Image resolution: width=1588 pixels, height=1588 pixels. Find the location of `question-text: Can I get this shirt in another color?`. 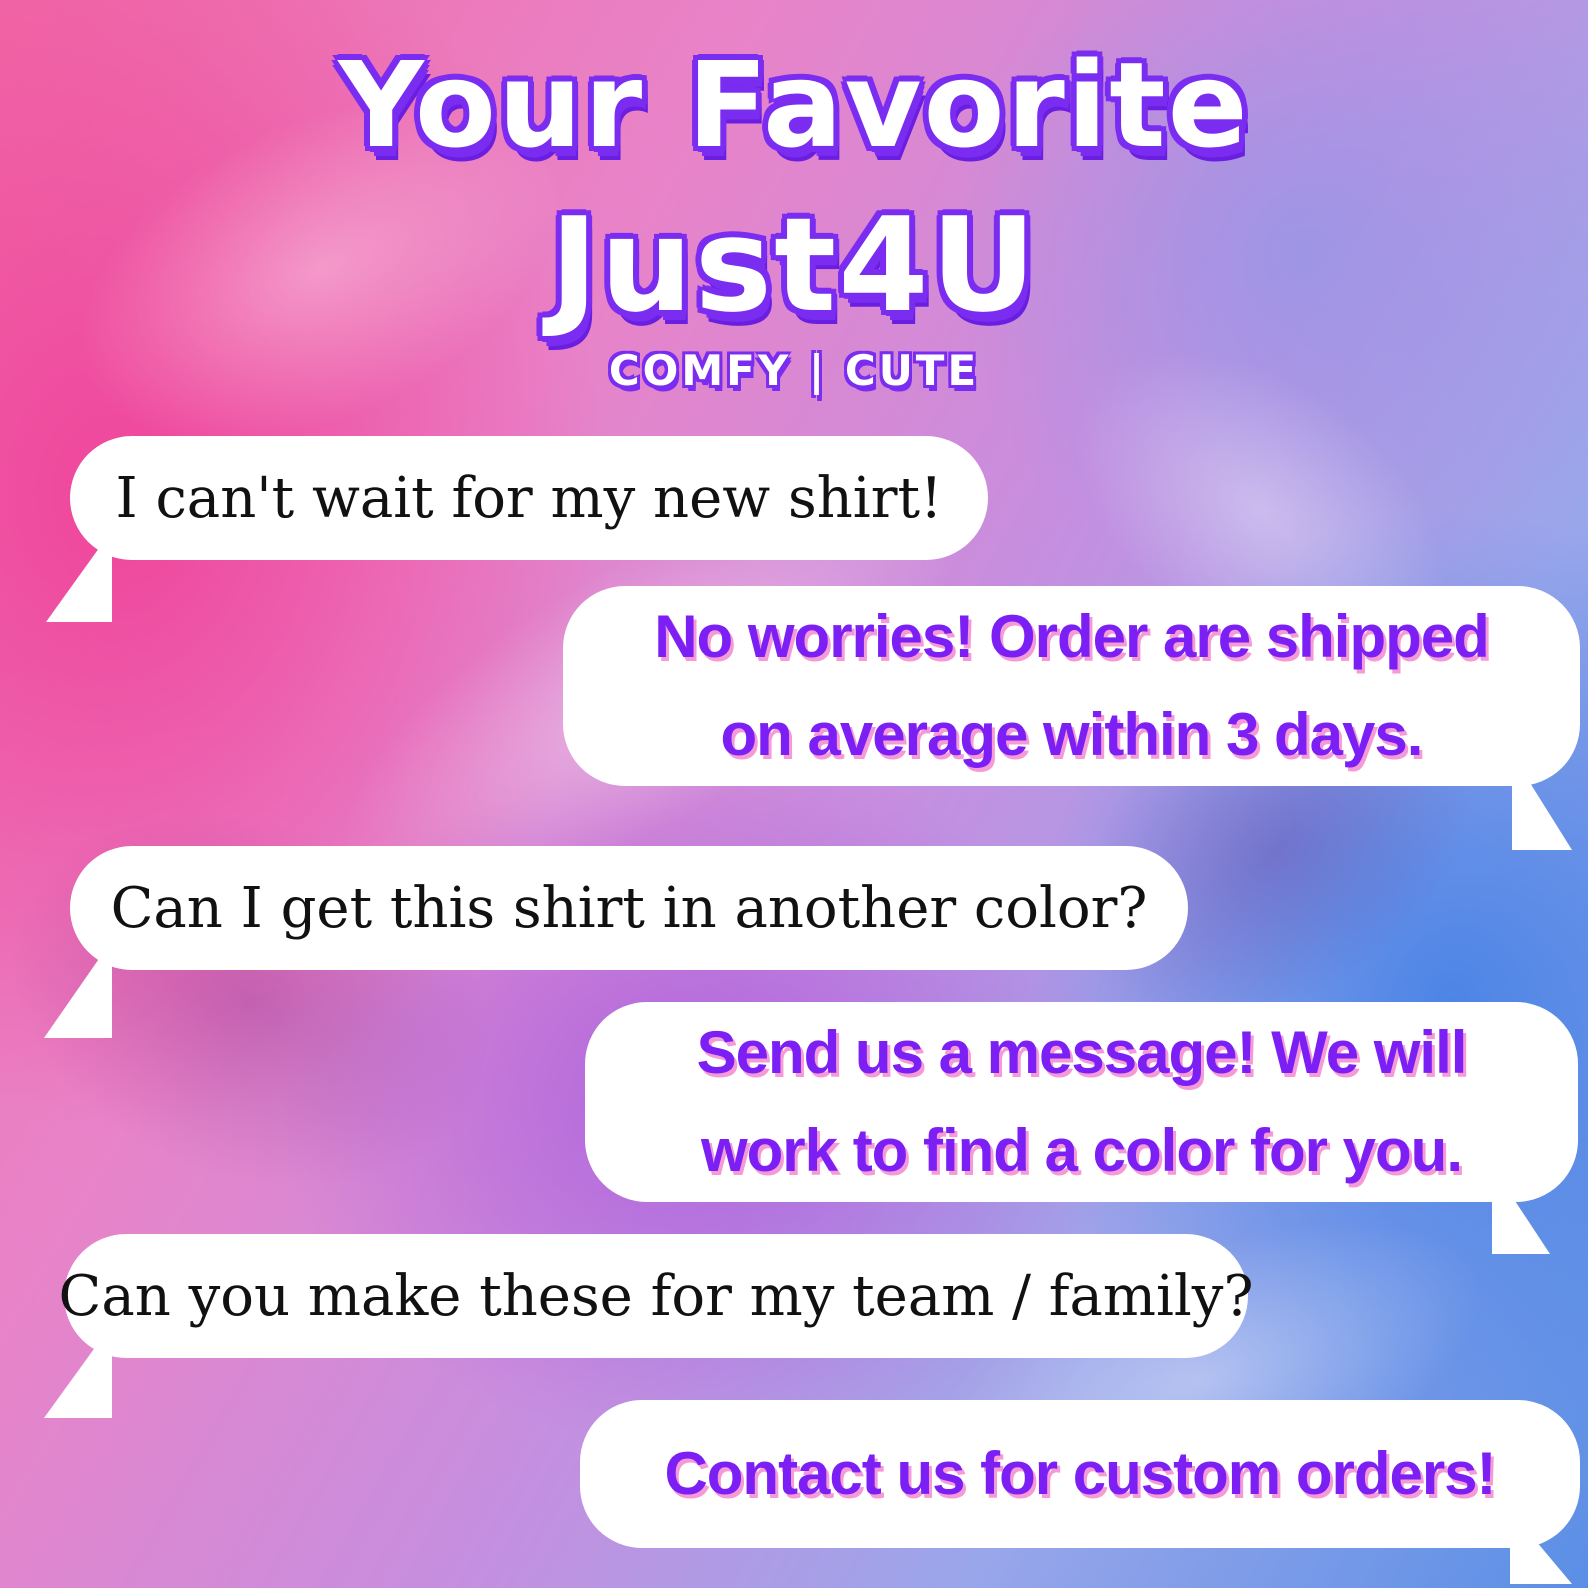

question-text: Can I get this shirt in another color? is located at coordinates (629, 908).